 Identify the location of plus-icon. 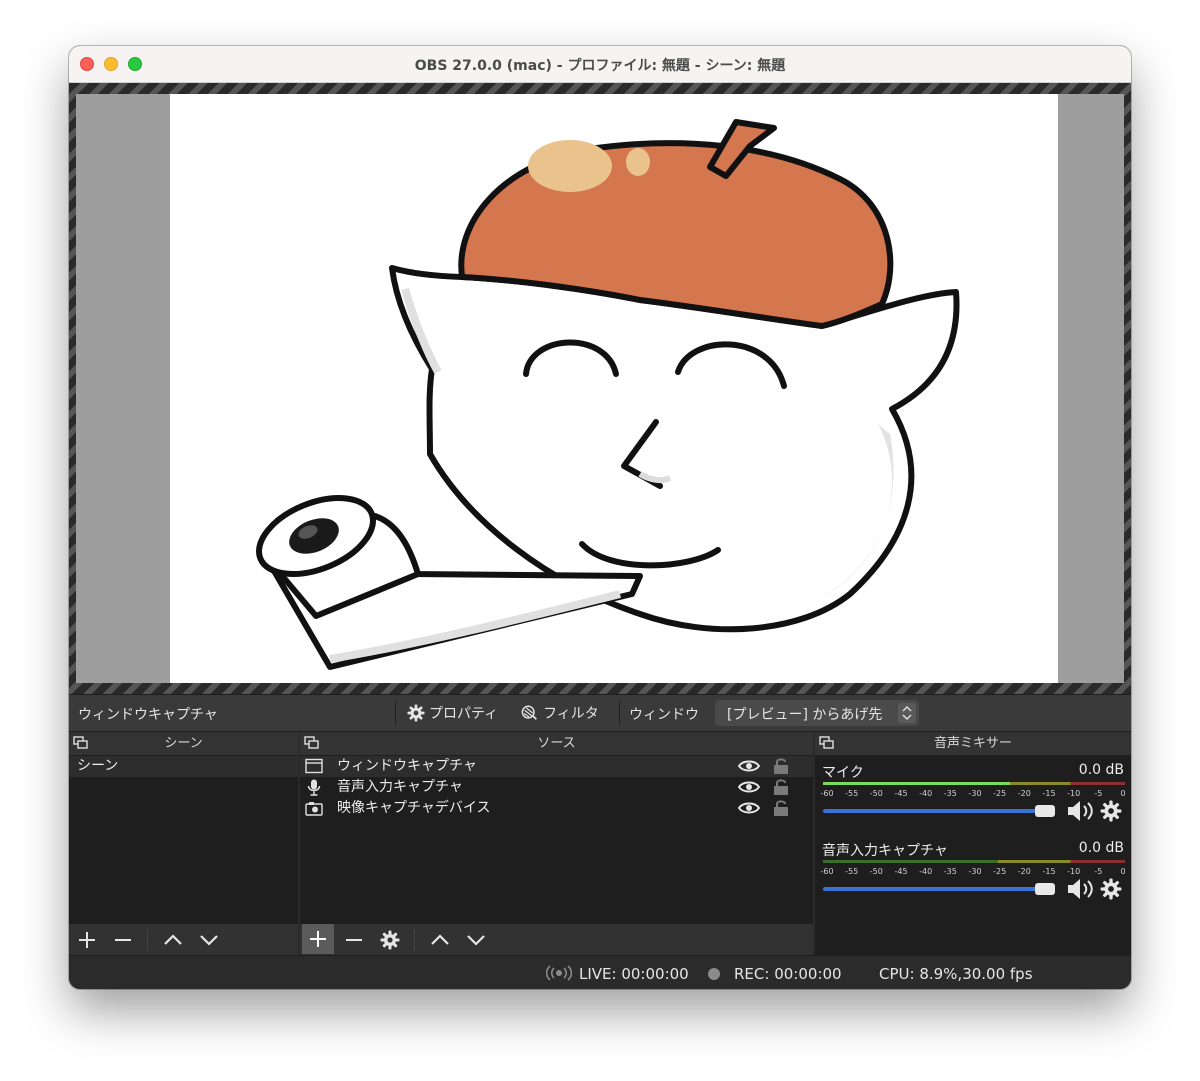
(87, 940).